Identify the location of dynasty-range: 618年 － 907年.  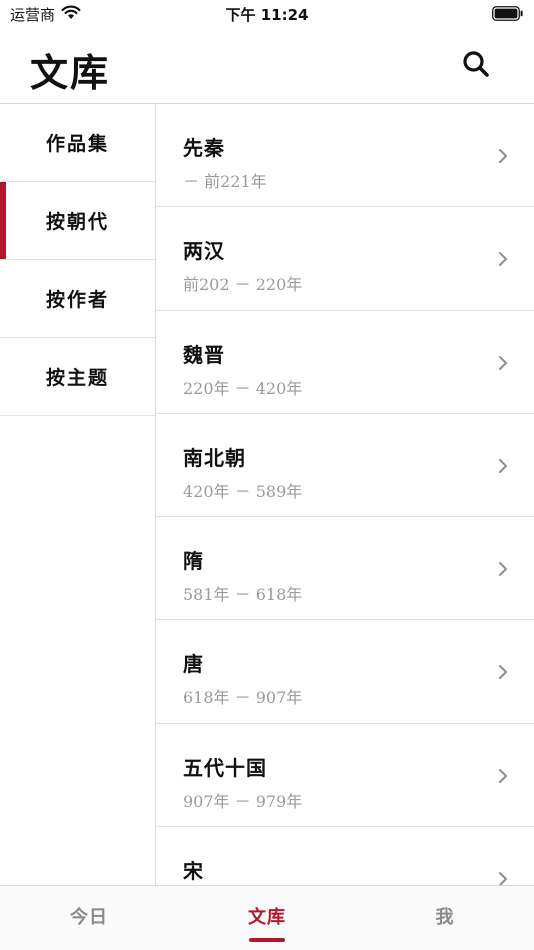
(243, 698).